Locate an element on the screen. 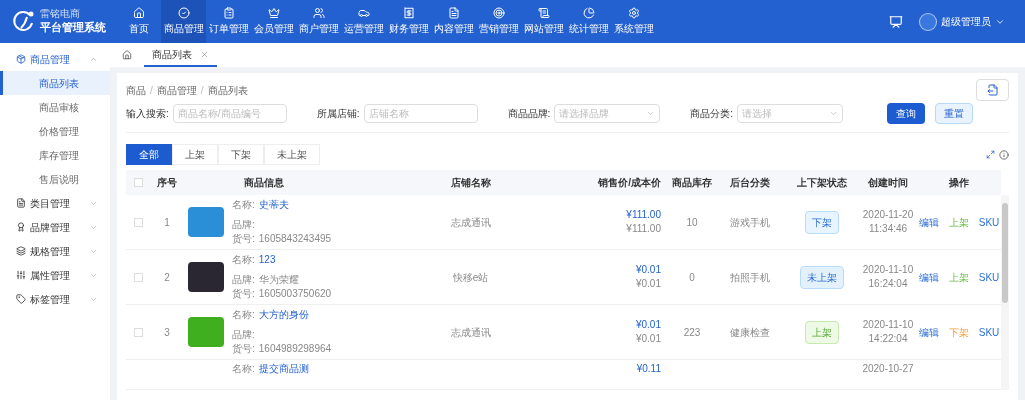  info-icon is located at coordinates (1004, 154).